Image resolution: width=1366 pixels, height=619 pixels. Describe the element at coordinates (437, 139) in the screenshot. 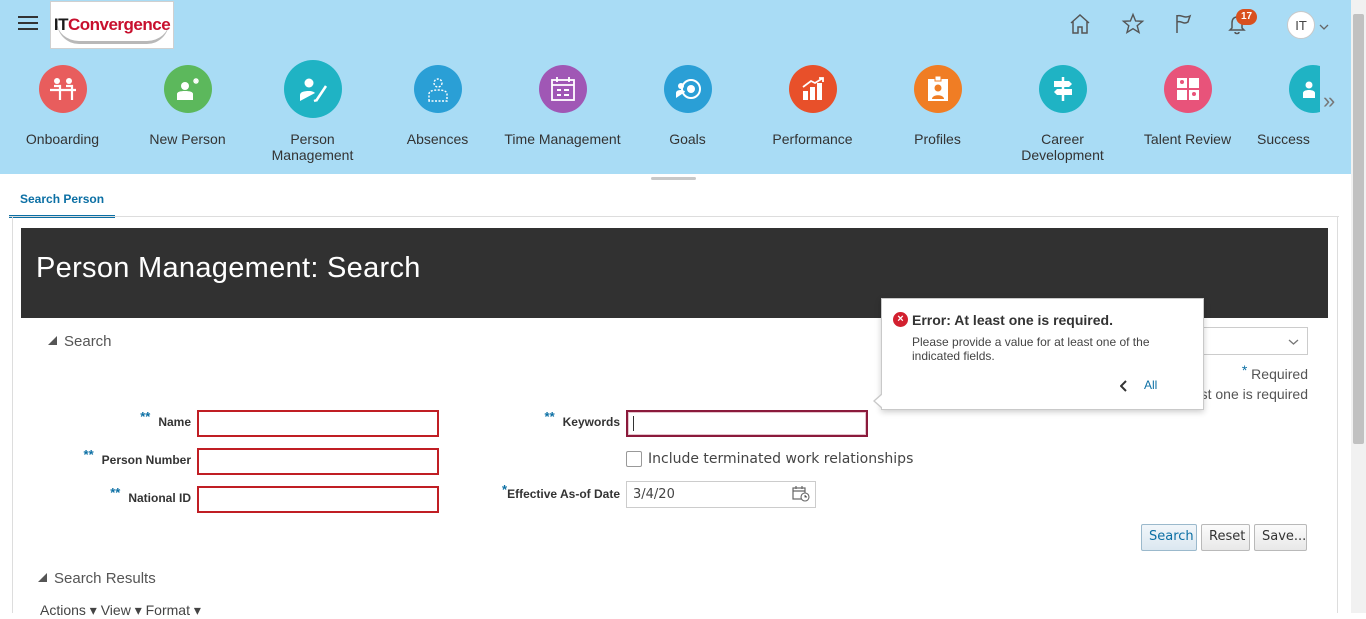

I see `springboard-label: Absences` at that location.